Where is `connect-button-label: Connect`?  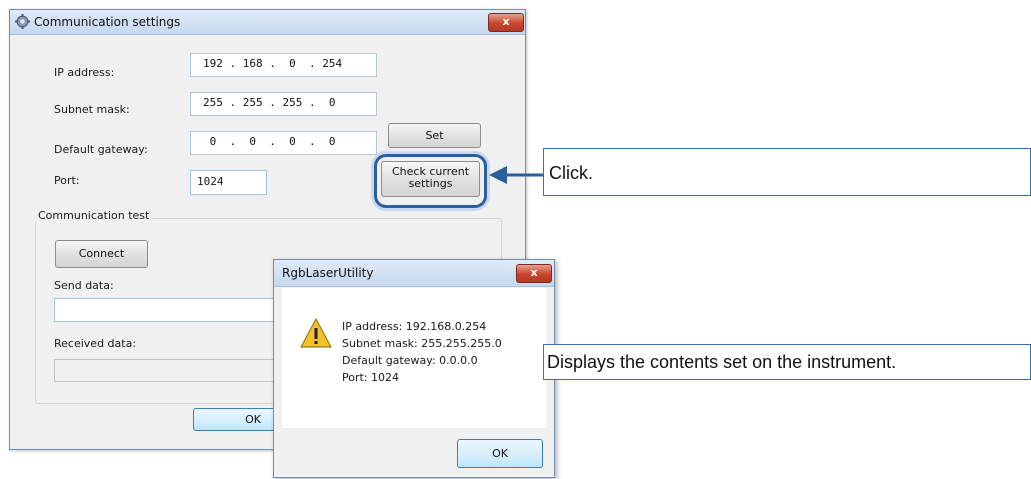 connect-button-label: Connect is located at coordinates (101, 253).